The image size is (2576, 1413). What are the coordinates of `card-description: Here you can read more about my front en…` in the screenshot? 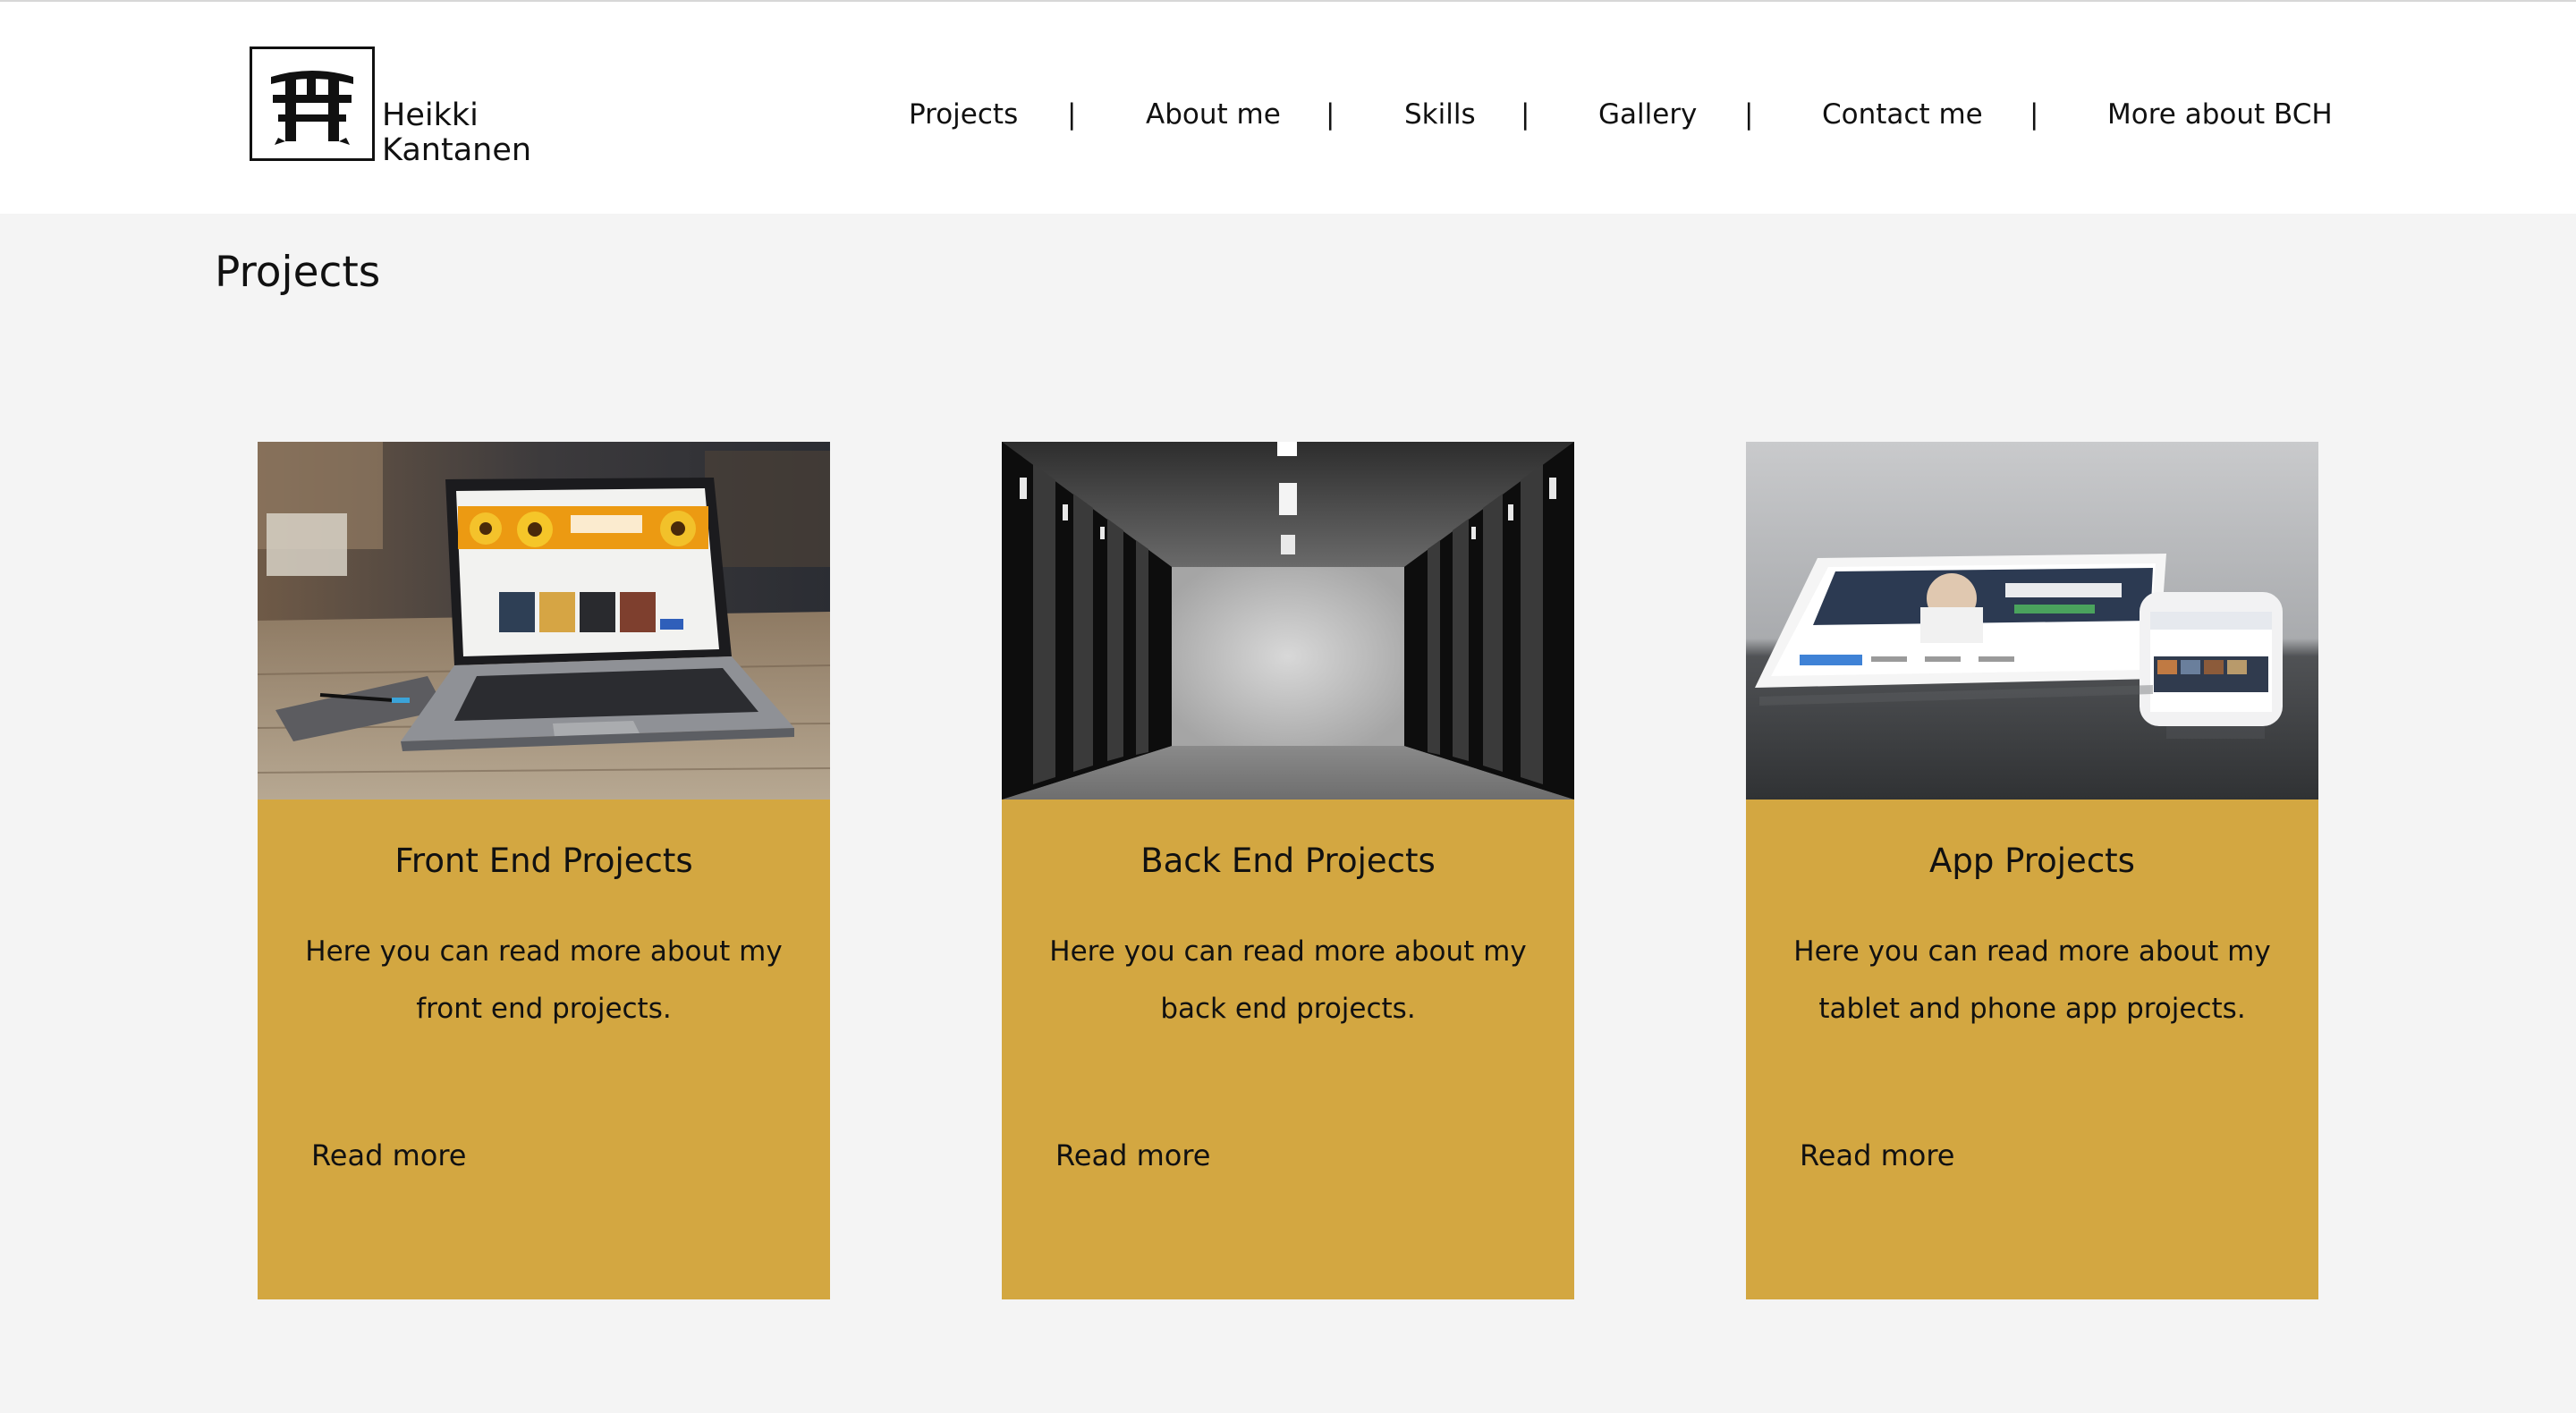 It's located at (544, 980).